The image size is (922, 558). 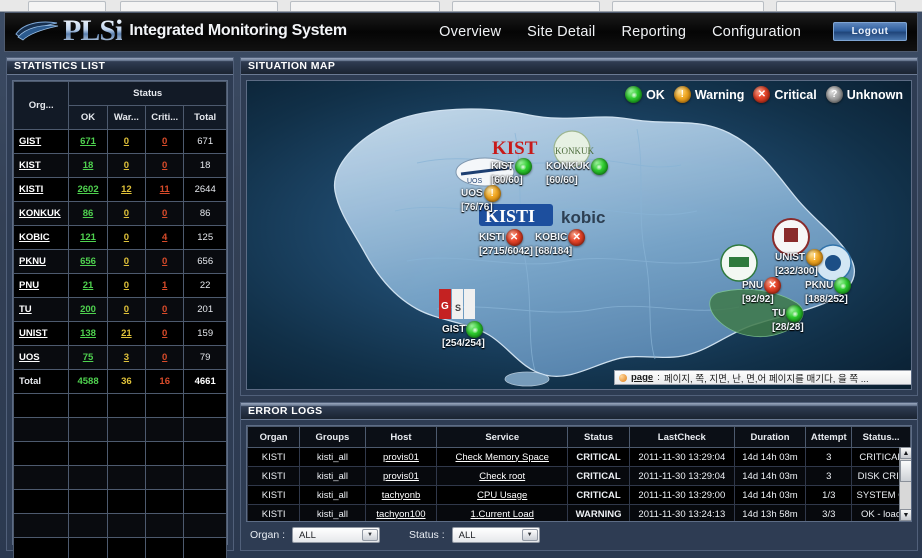 What do you see at coordinates (88, 309) in the screenshot?
I see `stats-ok-link: 200` at bounding box center [88, 309].